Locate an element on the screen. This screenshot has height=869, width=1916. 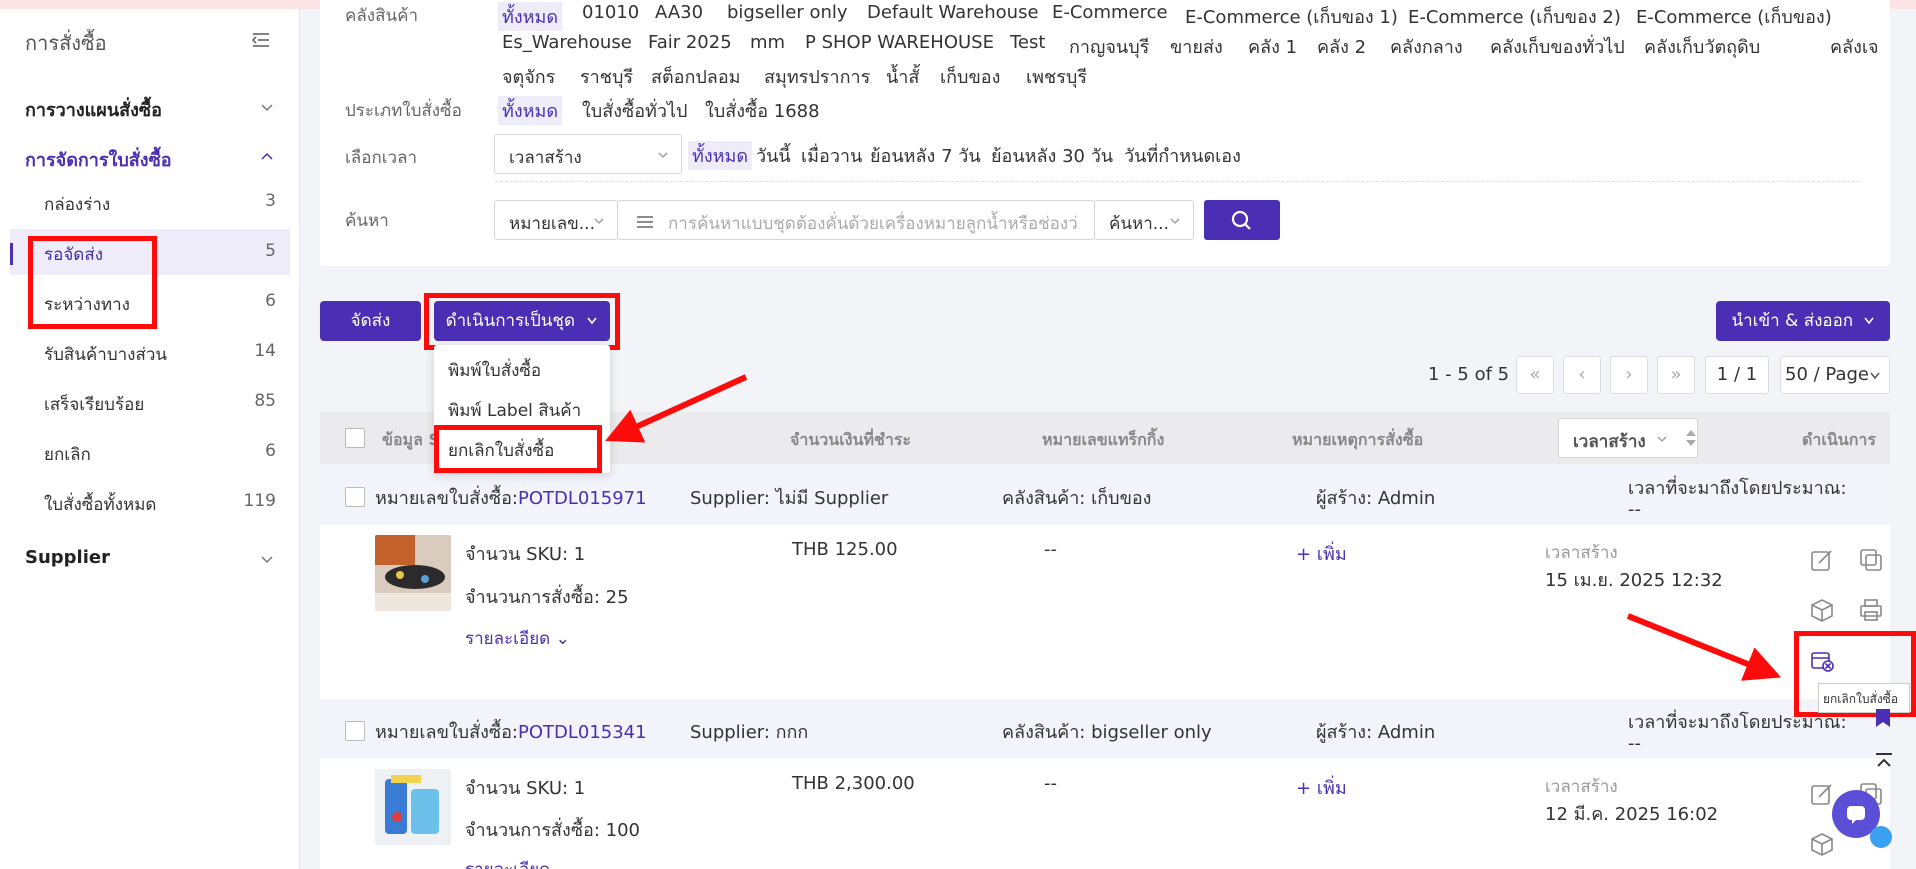
warehouse-tag: Fair 2025 is located at coordinates (690, 42).